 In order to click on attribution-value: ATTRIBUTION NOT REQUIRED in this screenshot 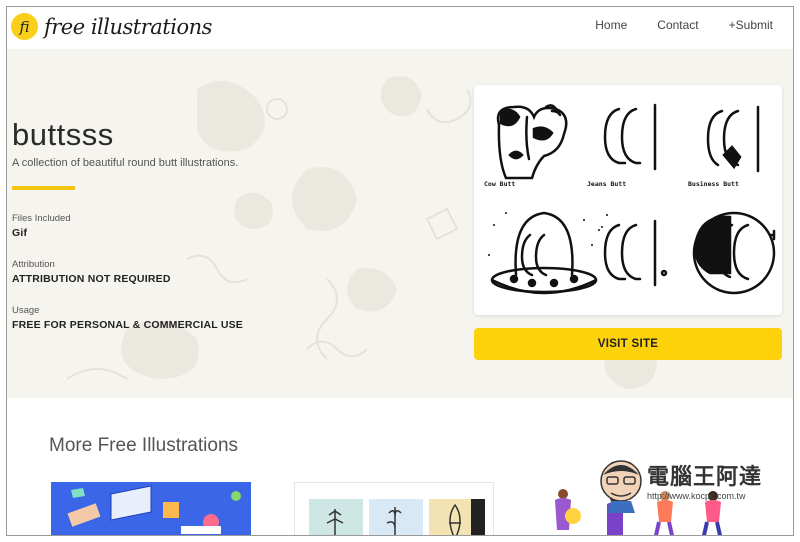, I will do `click(91, 279)`.